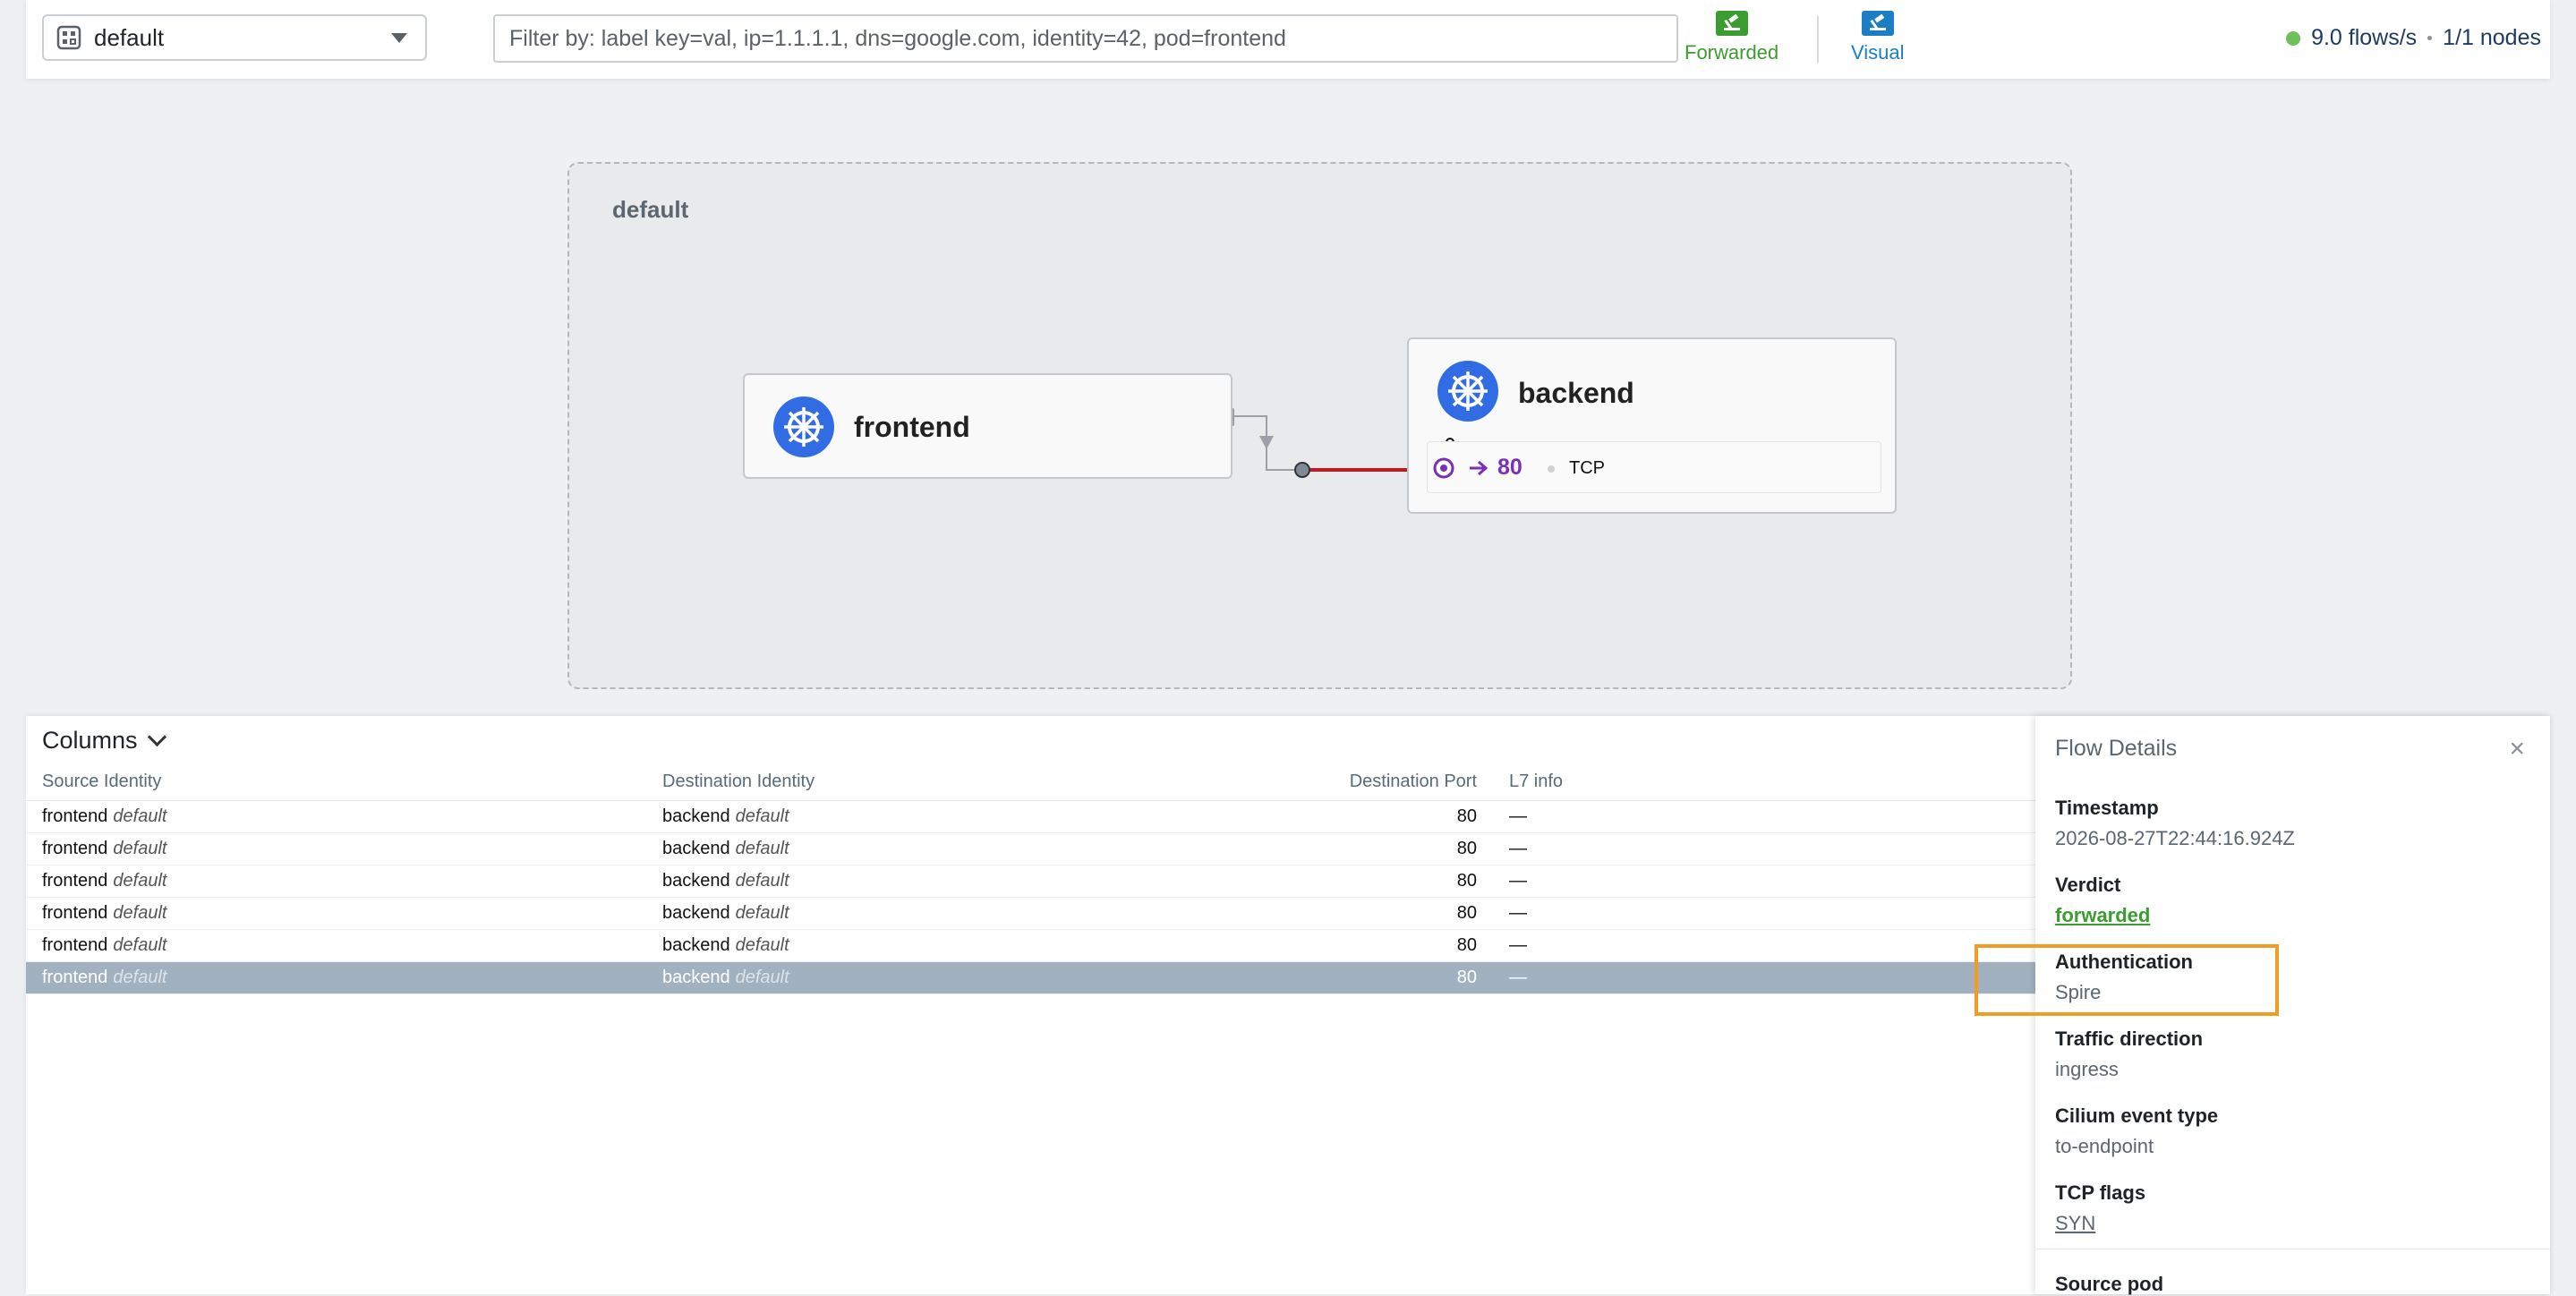  Describe the element at coordinates (1654, 467) in the screenshot. I see `port-row: 80 TCP` at that location.